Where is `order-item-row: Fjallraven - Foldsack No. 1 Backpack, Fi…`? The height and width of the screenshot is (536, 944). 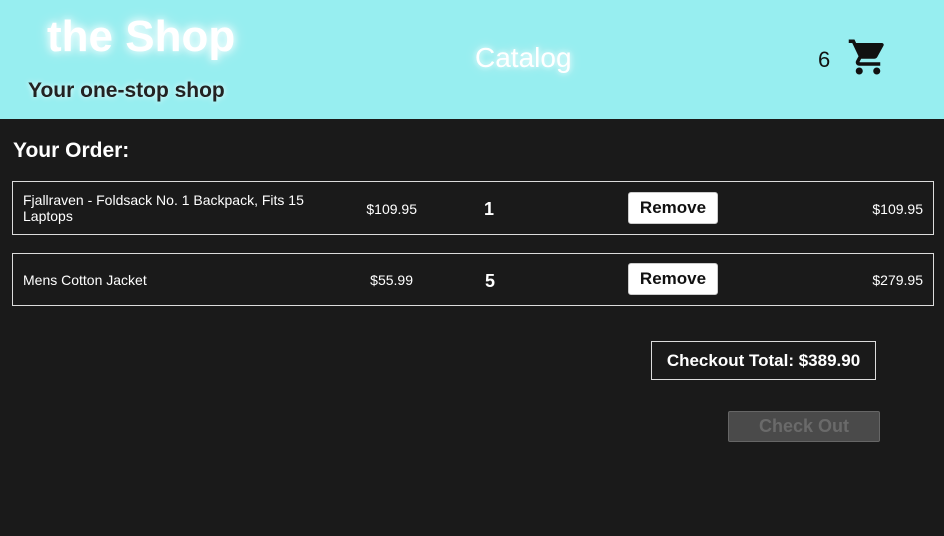 order-item-row: Fjallraven - Foldsack No. 1 Backpack, Fi… is located at coordinates (473, 208).